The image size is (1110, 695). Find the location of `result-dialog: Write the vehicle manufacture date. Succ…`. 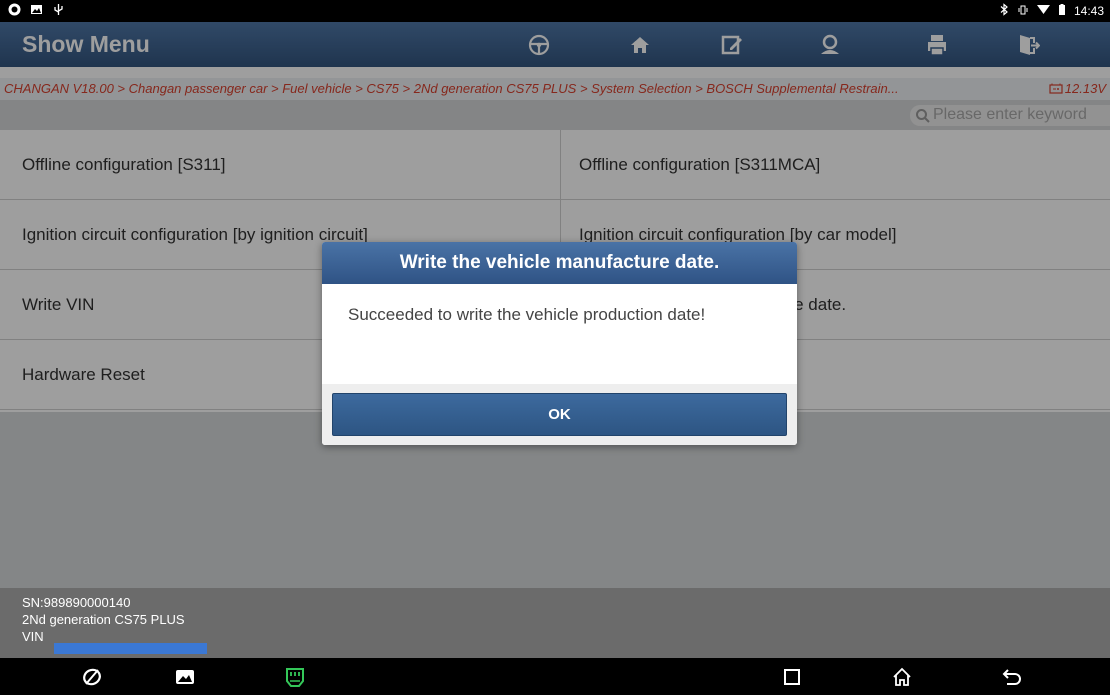

result-dialog: Write the vehicle manufacture date. Succ… is located at coordinates (559, 343).